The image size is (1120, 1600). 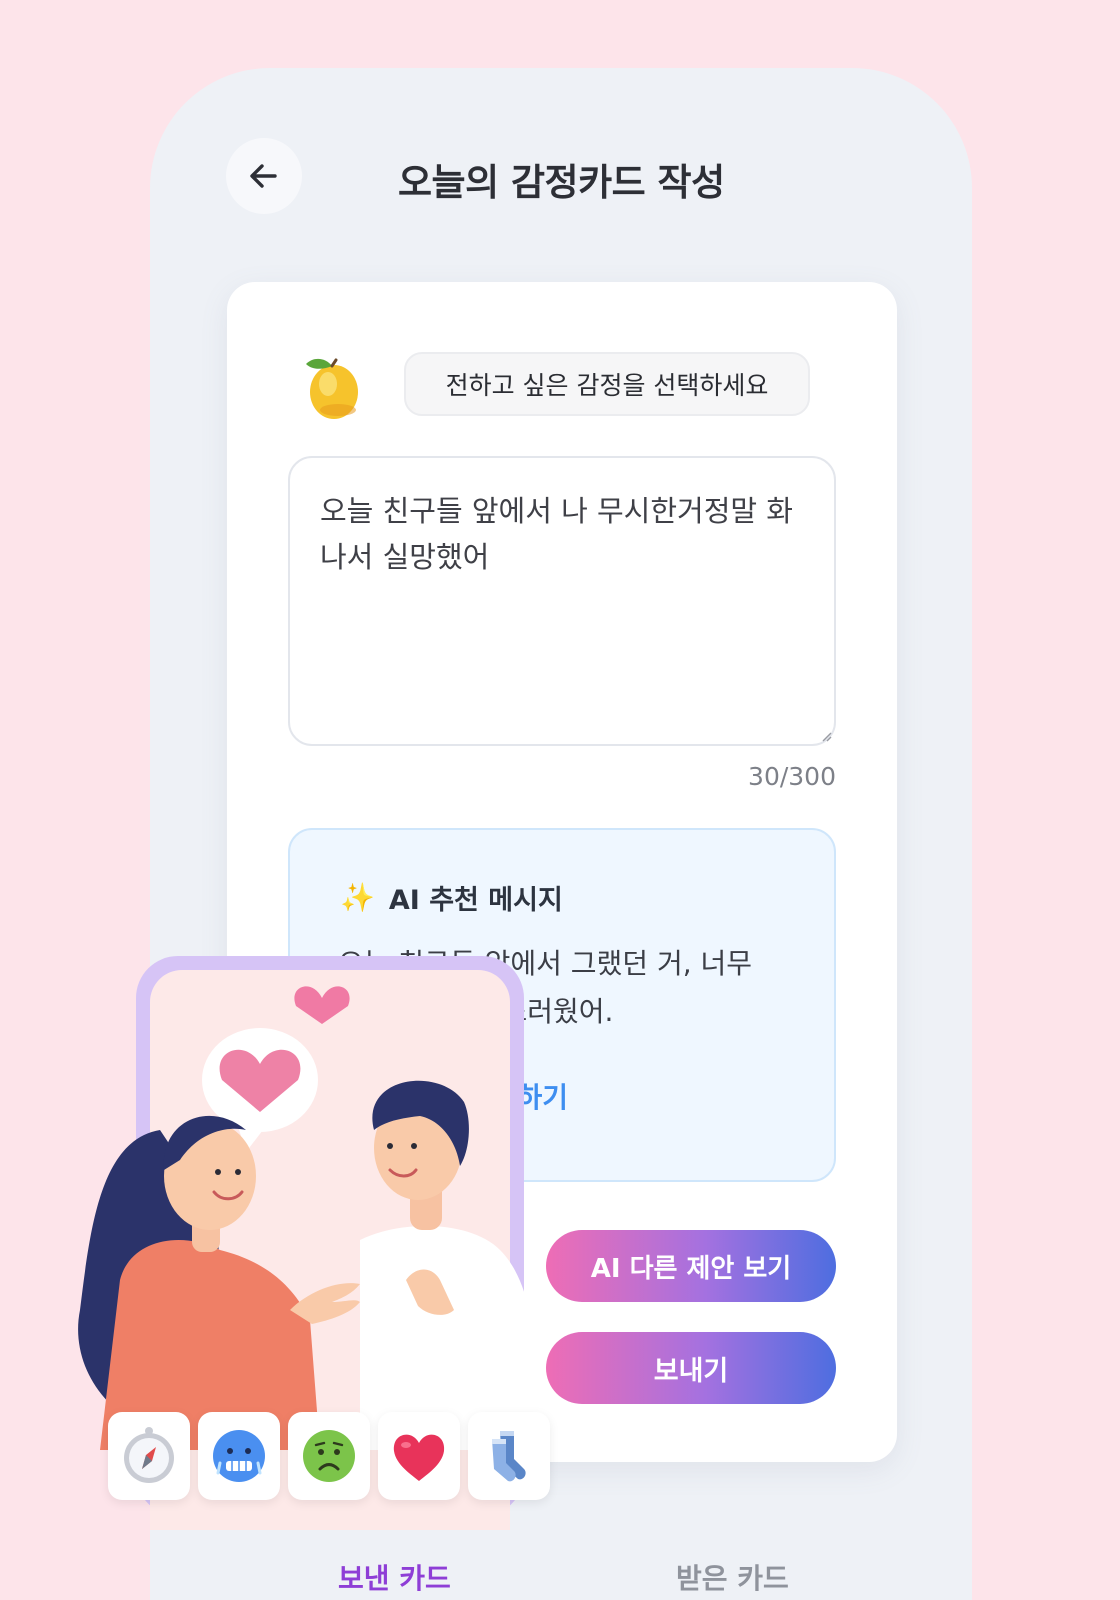 I want to click on compass-icon, so click(x=149, y=1455).